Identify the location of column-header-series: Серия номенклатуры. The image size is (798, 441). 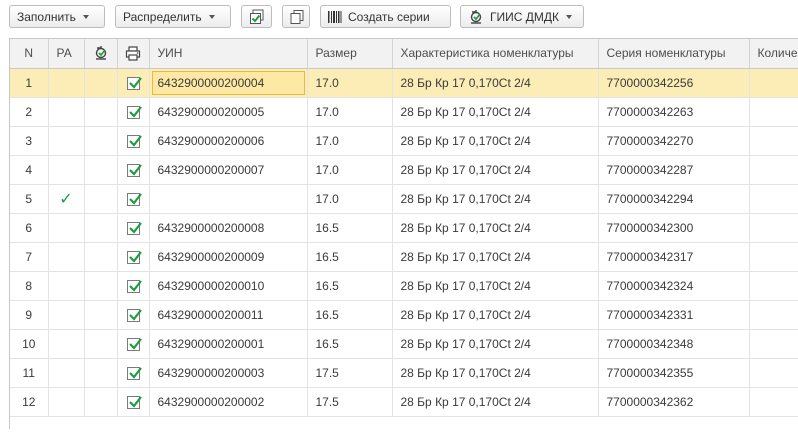
(674, 54).